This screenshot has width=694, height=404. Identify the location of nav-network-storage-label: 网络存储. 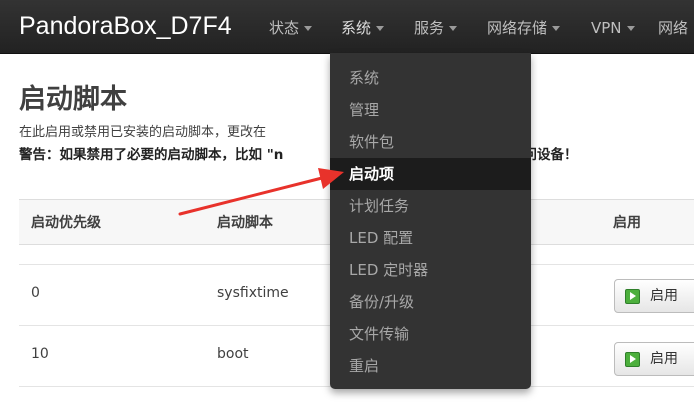
(517, 28).